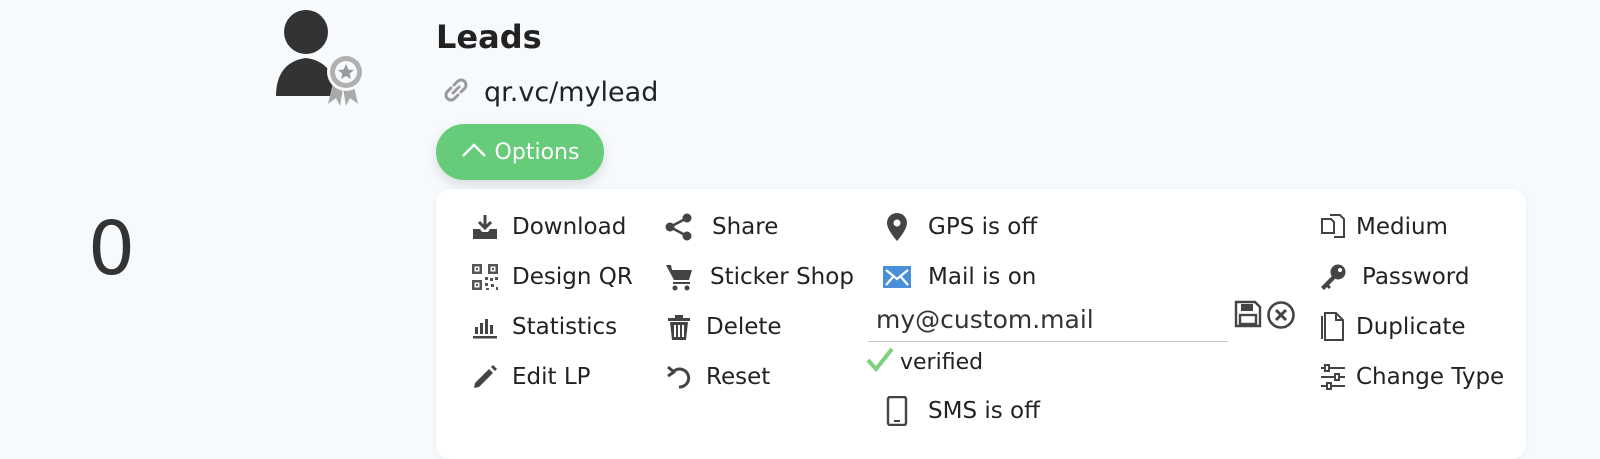  I want to click on share-icon, so click(679, 227).